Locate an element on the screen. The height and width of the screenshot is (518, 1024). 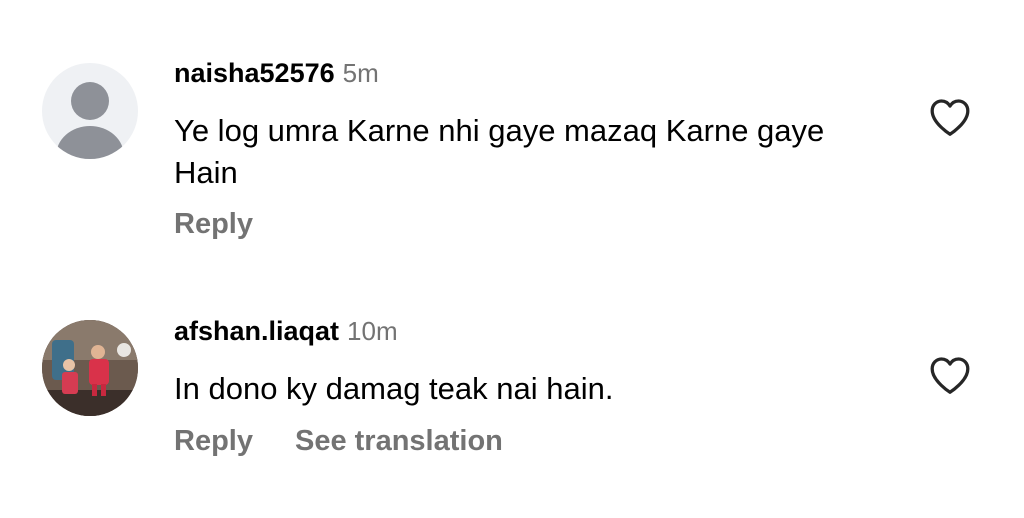
heart-outline-icon is located at coordinates (950, 375).